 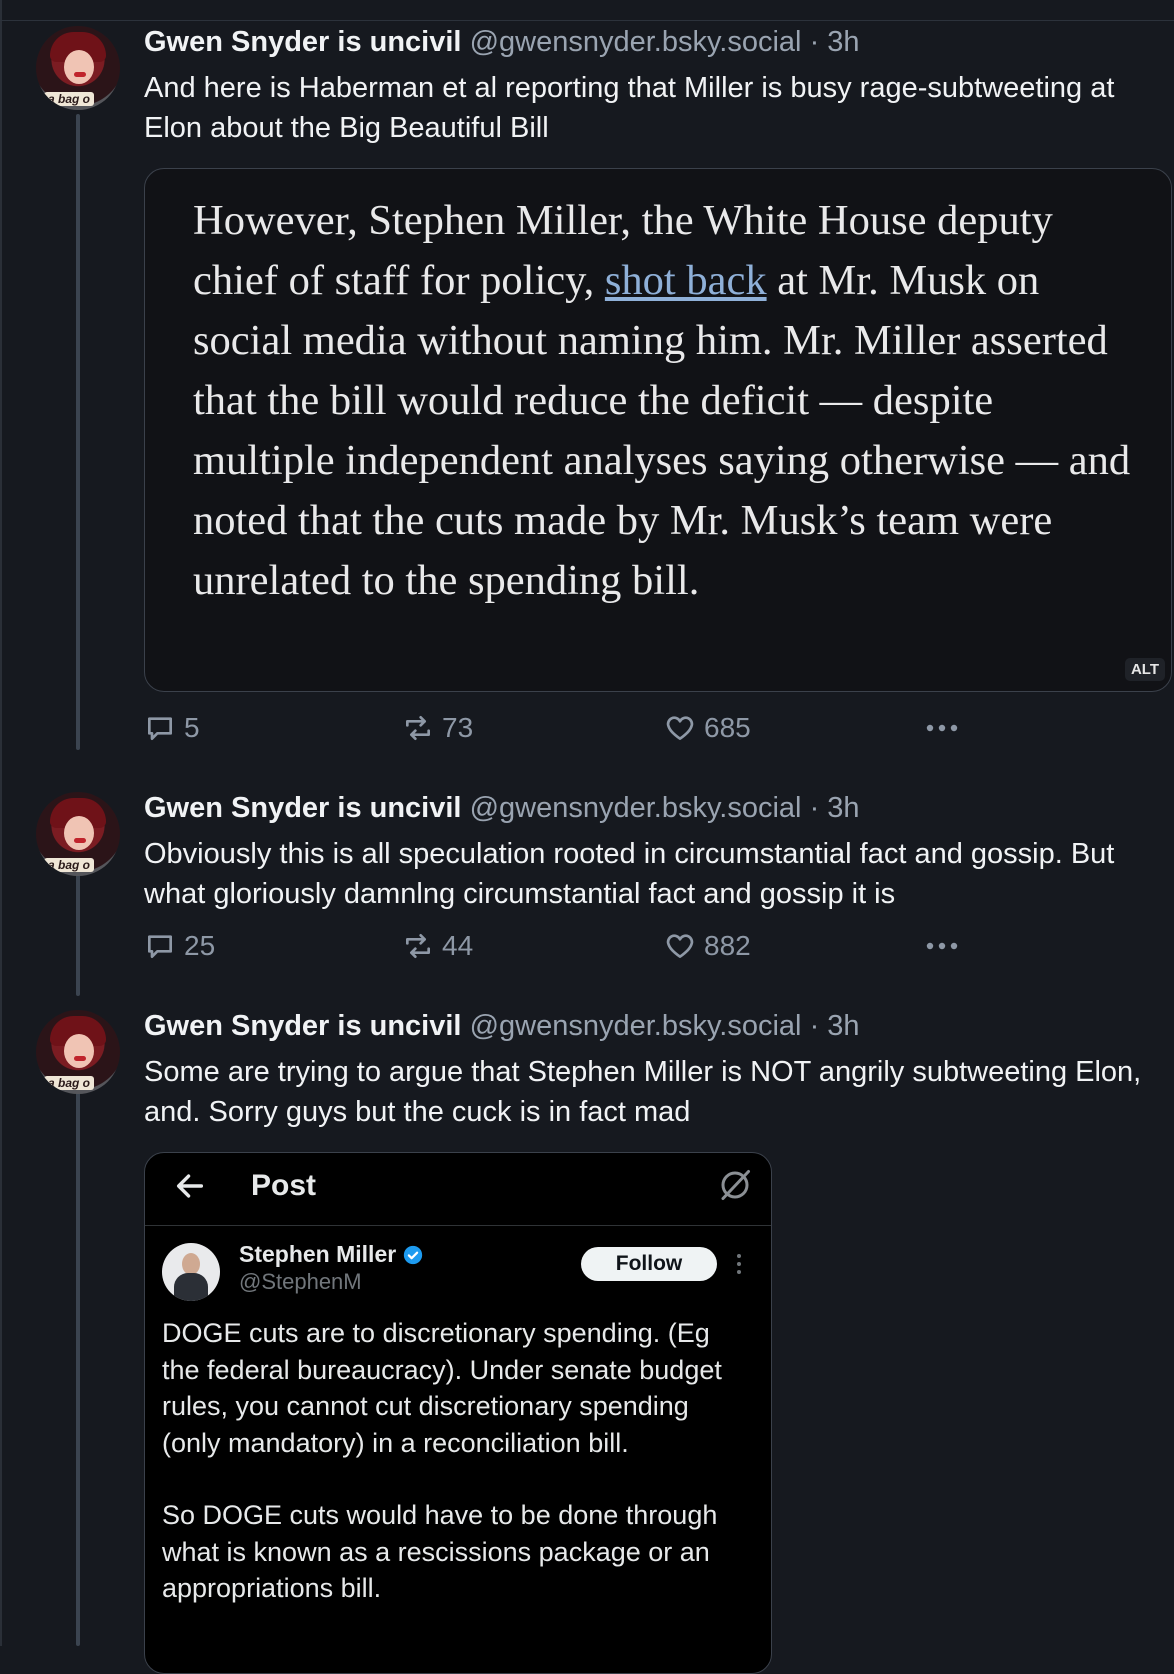 What do you see at coordinates (554, 948) in the screenshot?
I see `post-actions: 25 44 882` at bounding box center [554, 948].